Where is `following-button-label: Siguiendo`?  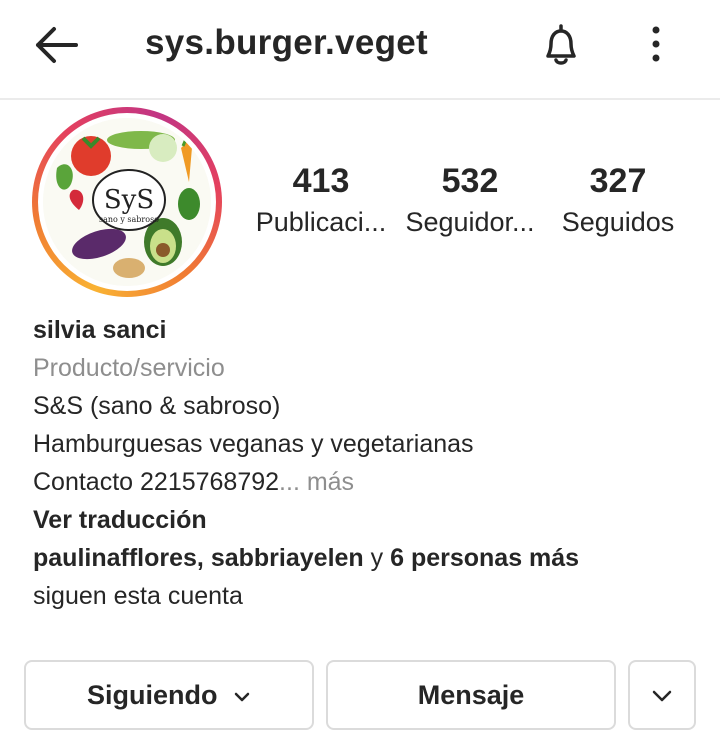
following-button-label: Siguiendo is located at coordinates (152, 695).